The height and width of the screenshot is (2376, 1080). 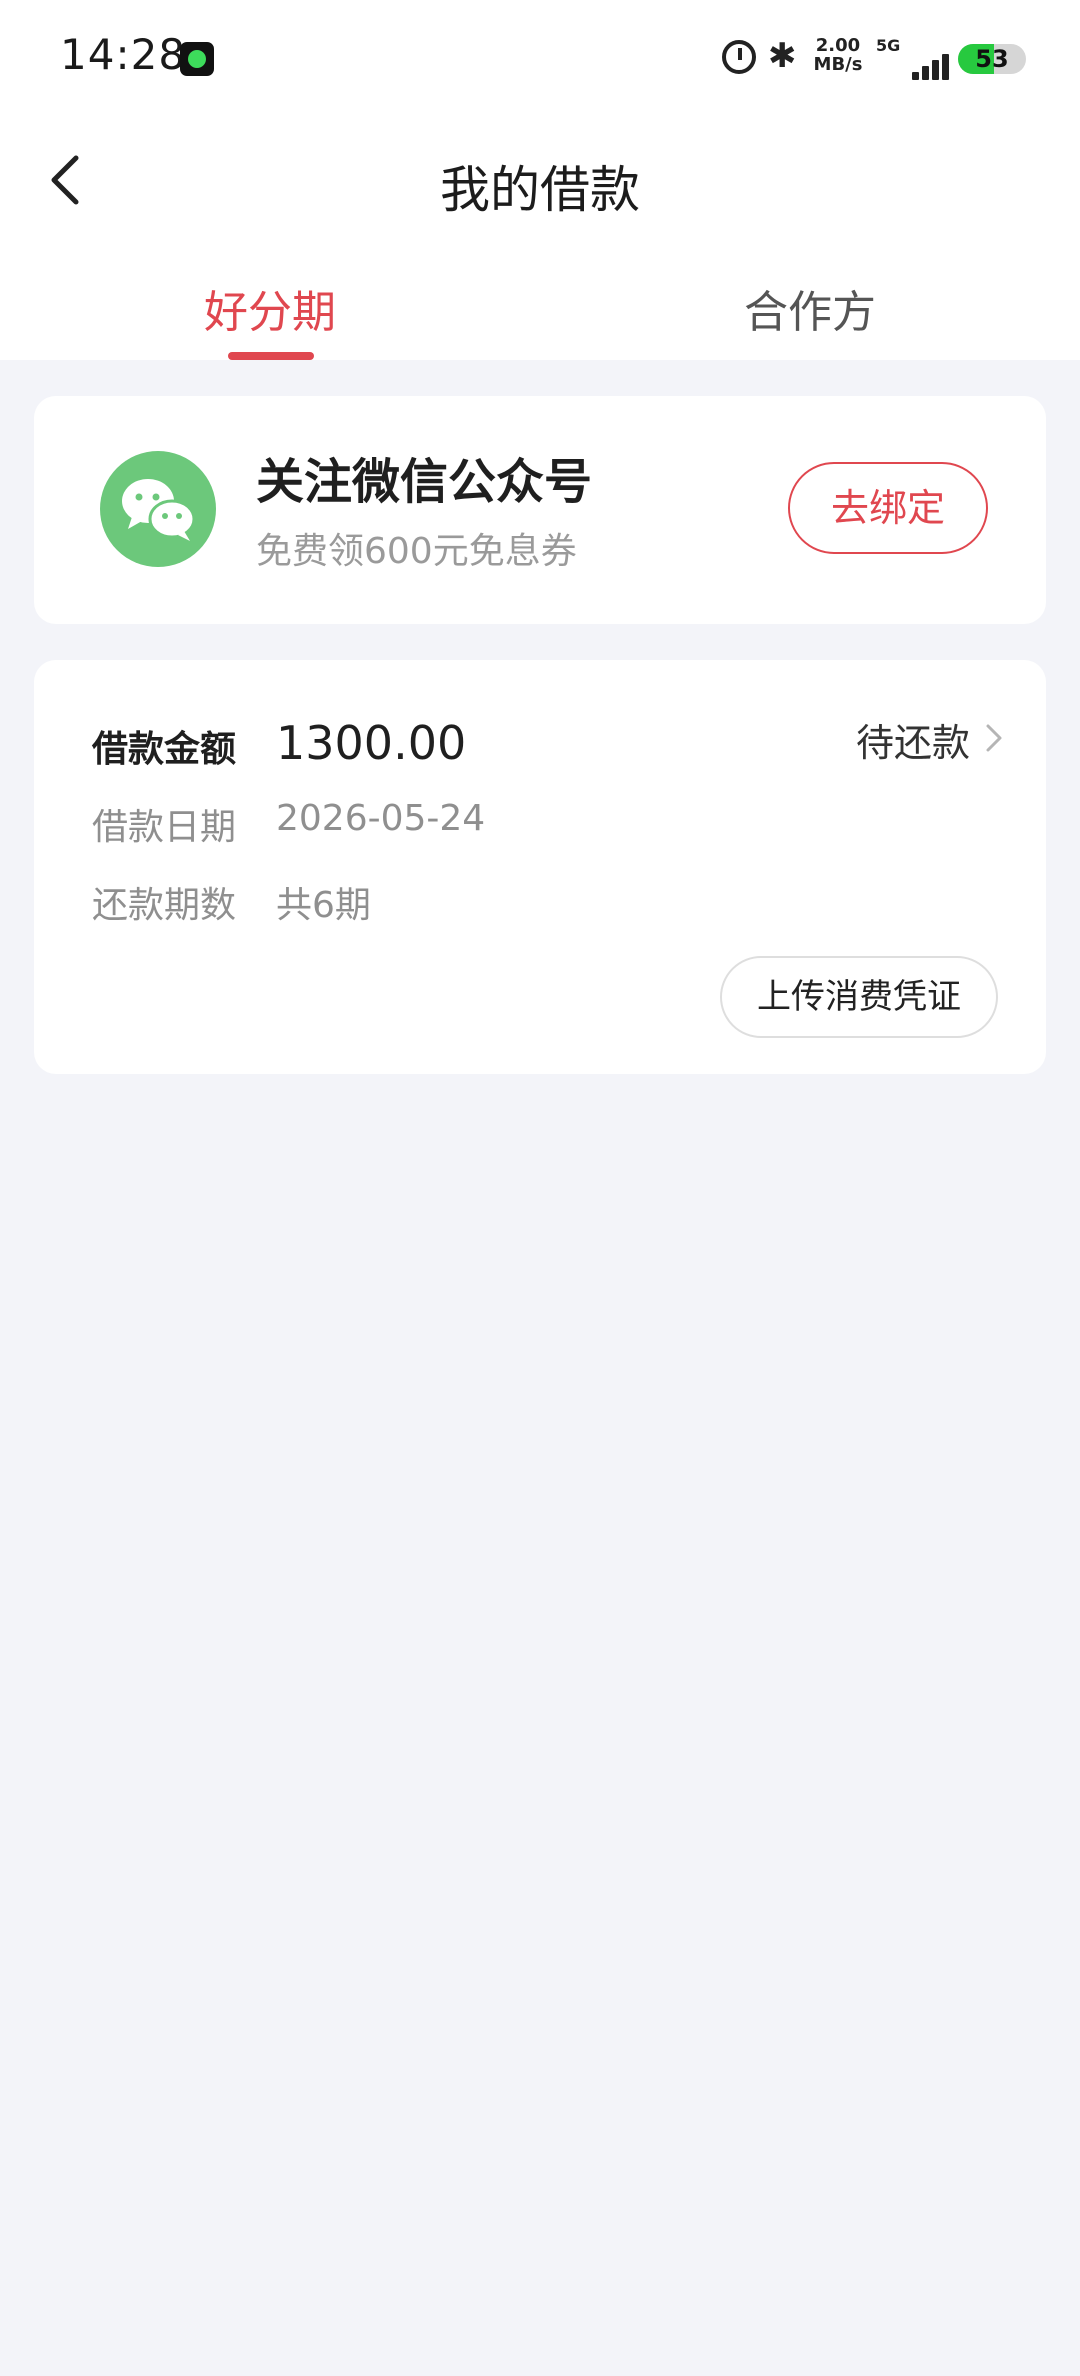 I want to click on net-speed: 2.00 MB/s, so click(x=838, y=55).